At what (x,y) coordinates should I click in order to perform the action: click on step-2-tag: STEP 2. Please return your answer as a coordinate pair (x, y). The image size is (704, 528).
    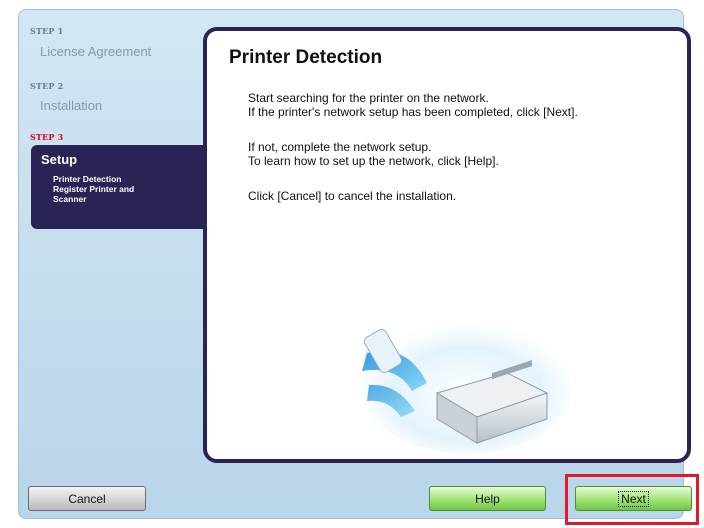
    Looking at the image, I should click on (47, 86).